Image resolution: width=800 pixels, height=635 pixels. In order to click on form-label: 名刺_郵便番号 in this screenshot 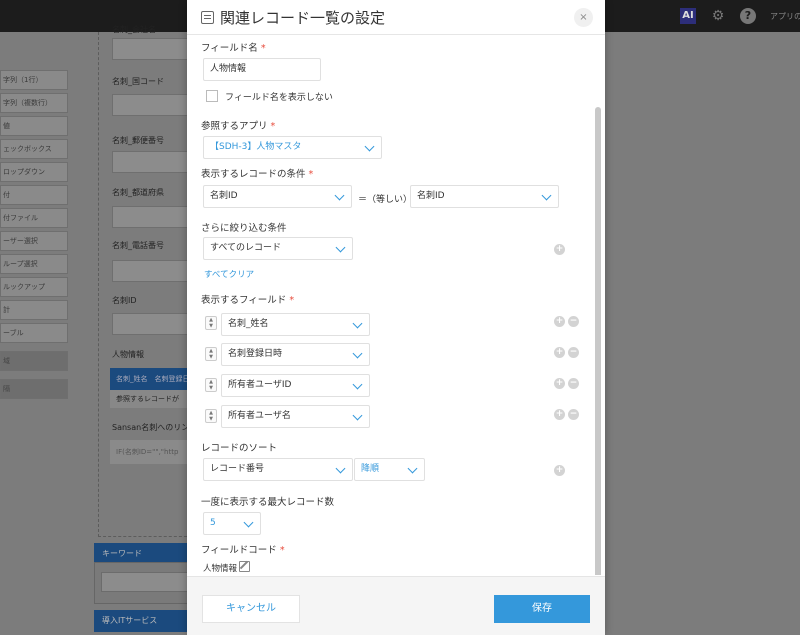, I will do `click(138, 140)`.